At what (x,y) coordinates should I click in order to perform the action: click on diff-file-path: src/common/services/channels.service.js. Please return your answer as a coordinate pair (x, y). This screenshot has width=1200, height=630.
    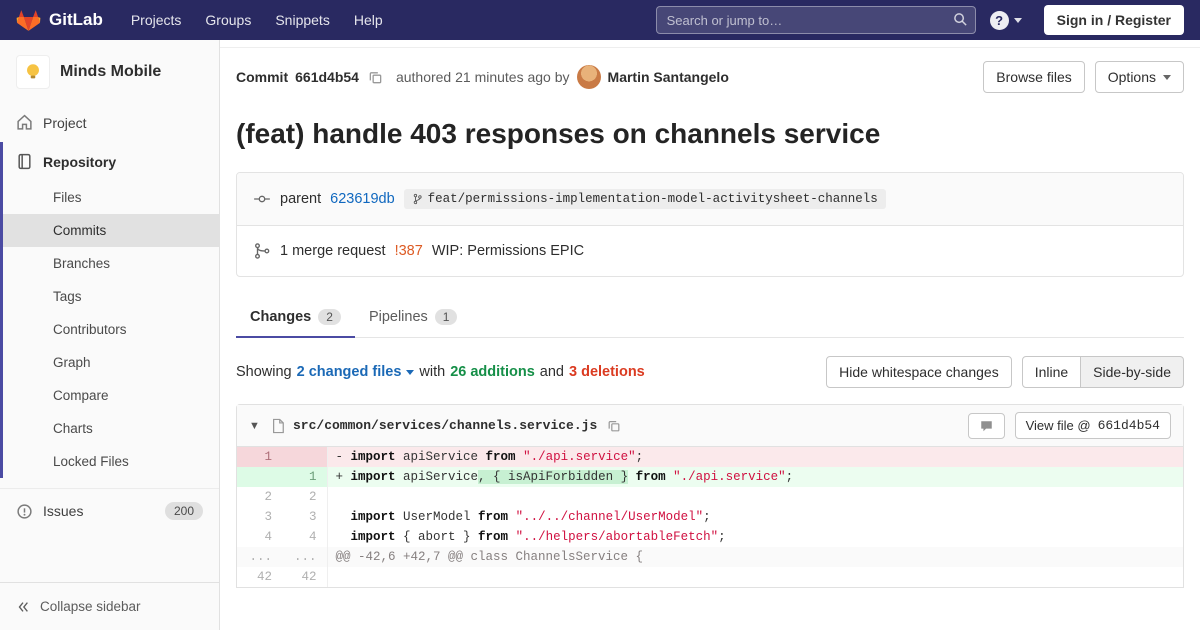
    Looking at the image, I should click on (445, 425).